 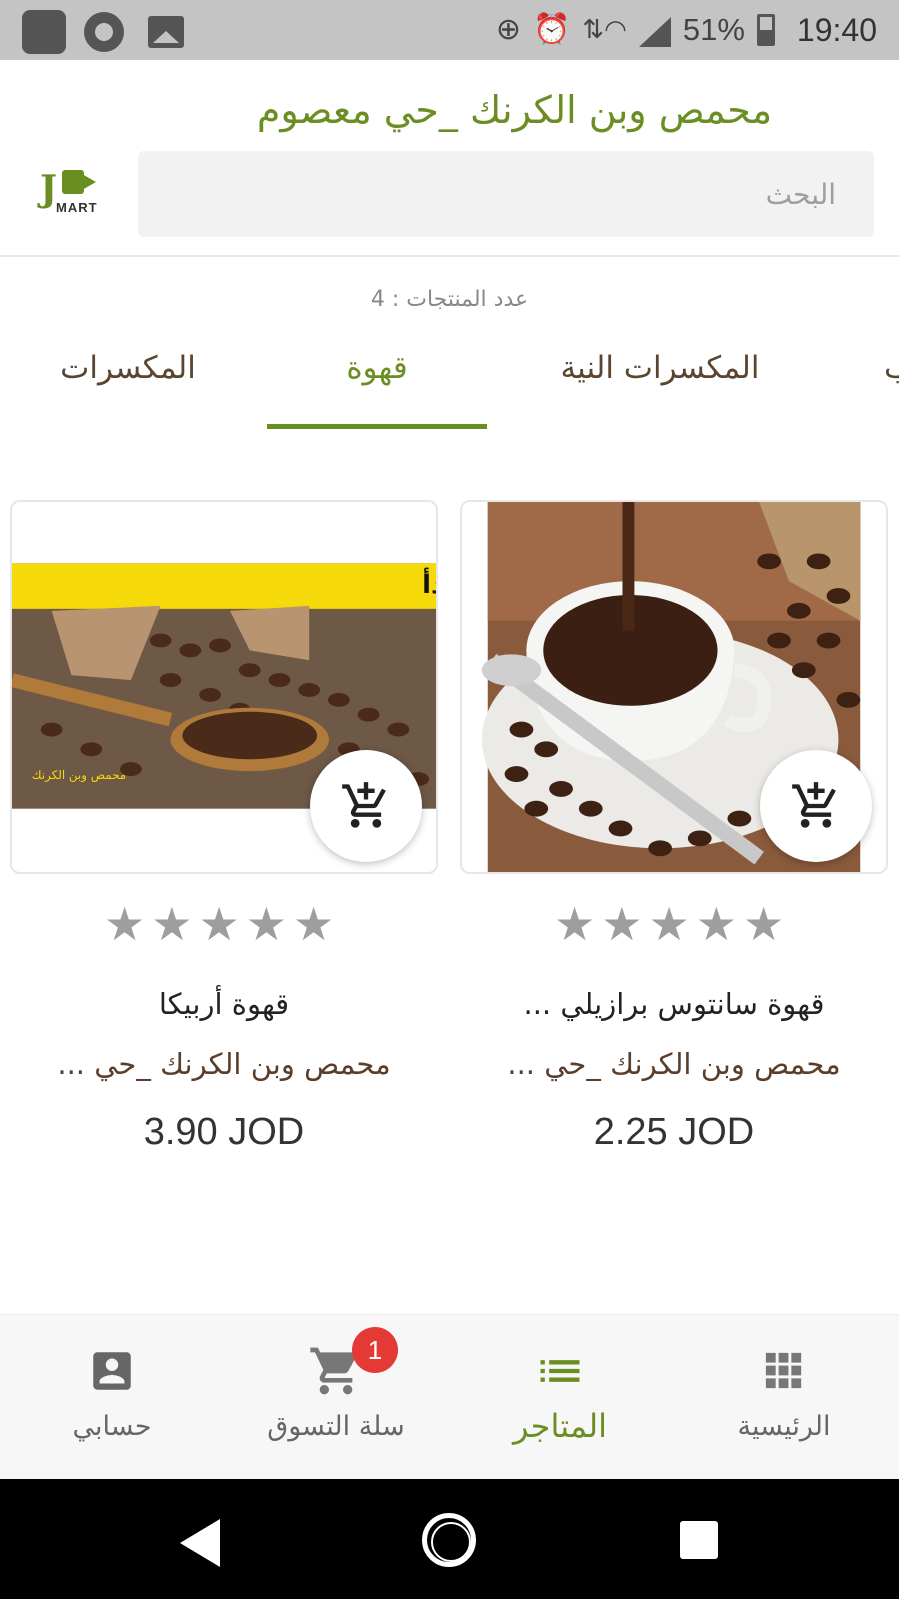 I want to click on nav-home-label: الرئيسية, so click(x=784, y=1426).